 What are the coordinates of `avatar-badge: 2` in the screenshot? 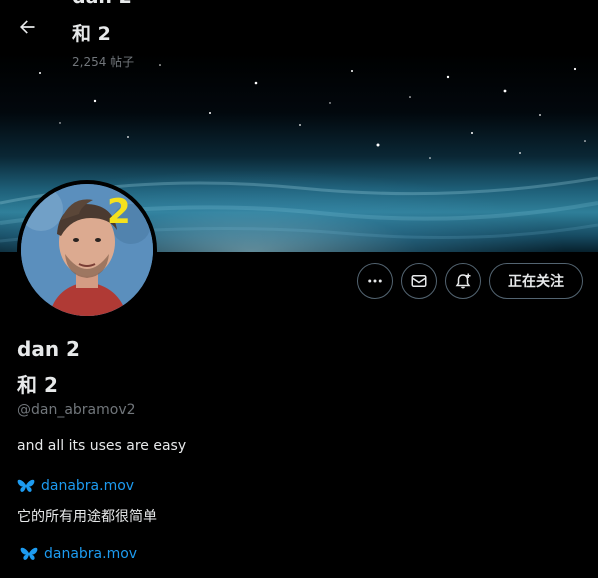 It's located at (119, 212).